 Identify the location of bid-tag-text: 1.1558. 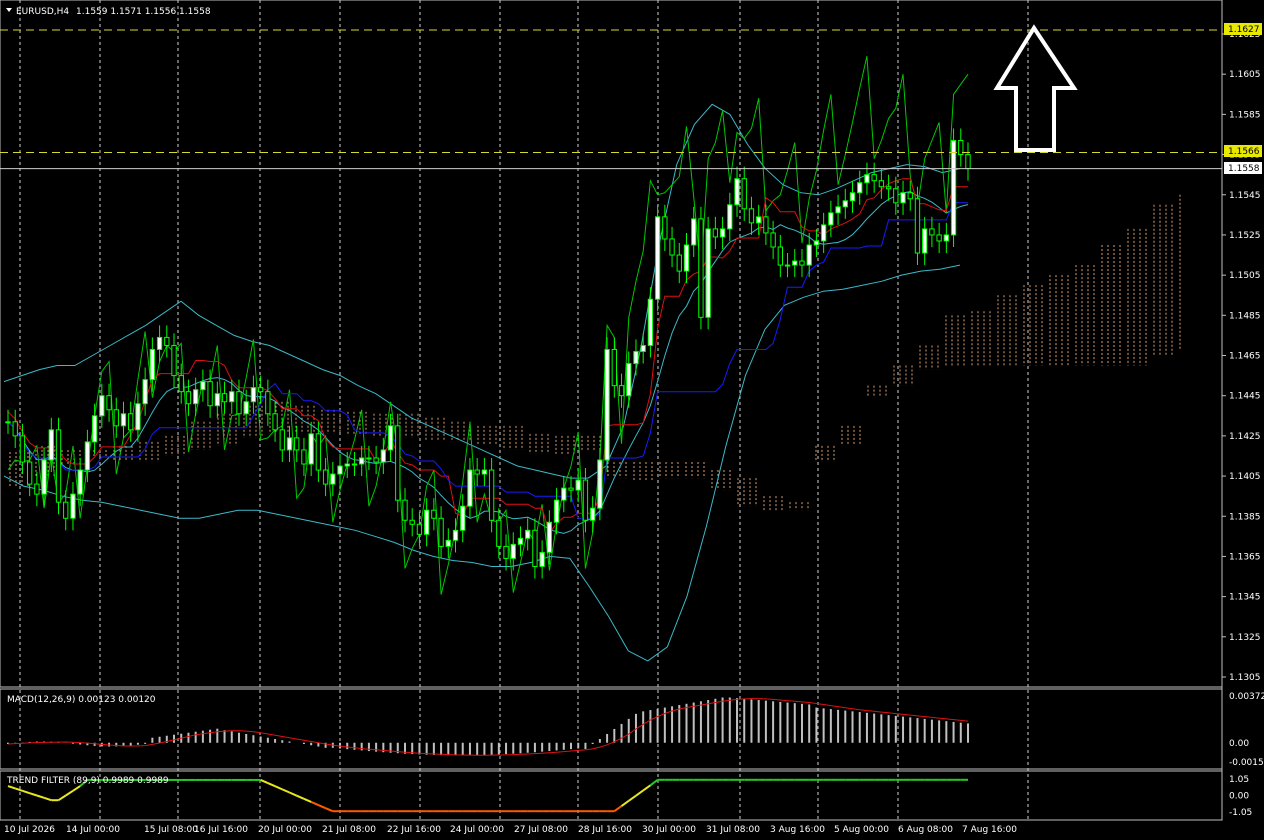
(1244, 169).